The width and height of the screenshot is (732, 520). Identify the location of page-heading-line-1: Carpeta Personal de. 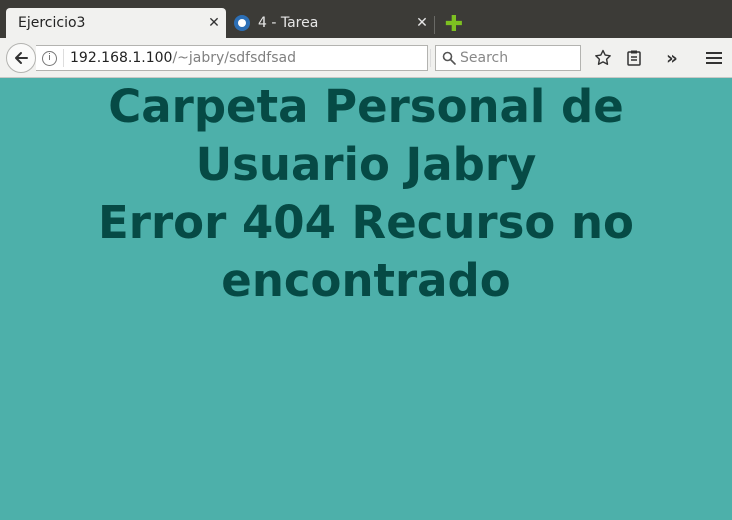
(366, 106).